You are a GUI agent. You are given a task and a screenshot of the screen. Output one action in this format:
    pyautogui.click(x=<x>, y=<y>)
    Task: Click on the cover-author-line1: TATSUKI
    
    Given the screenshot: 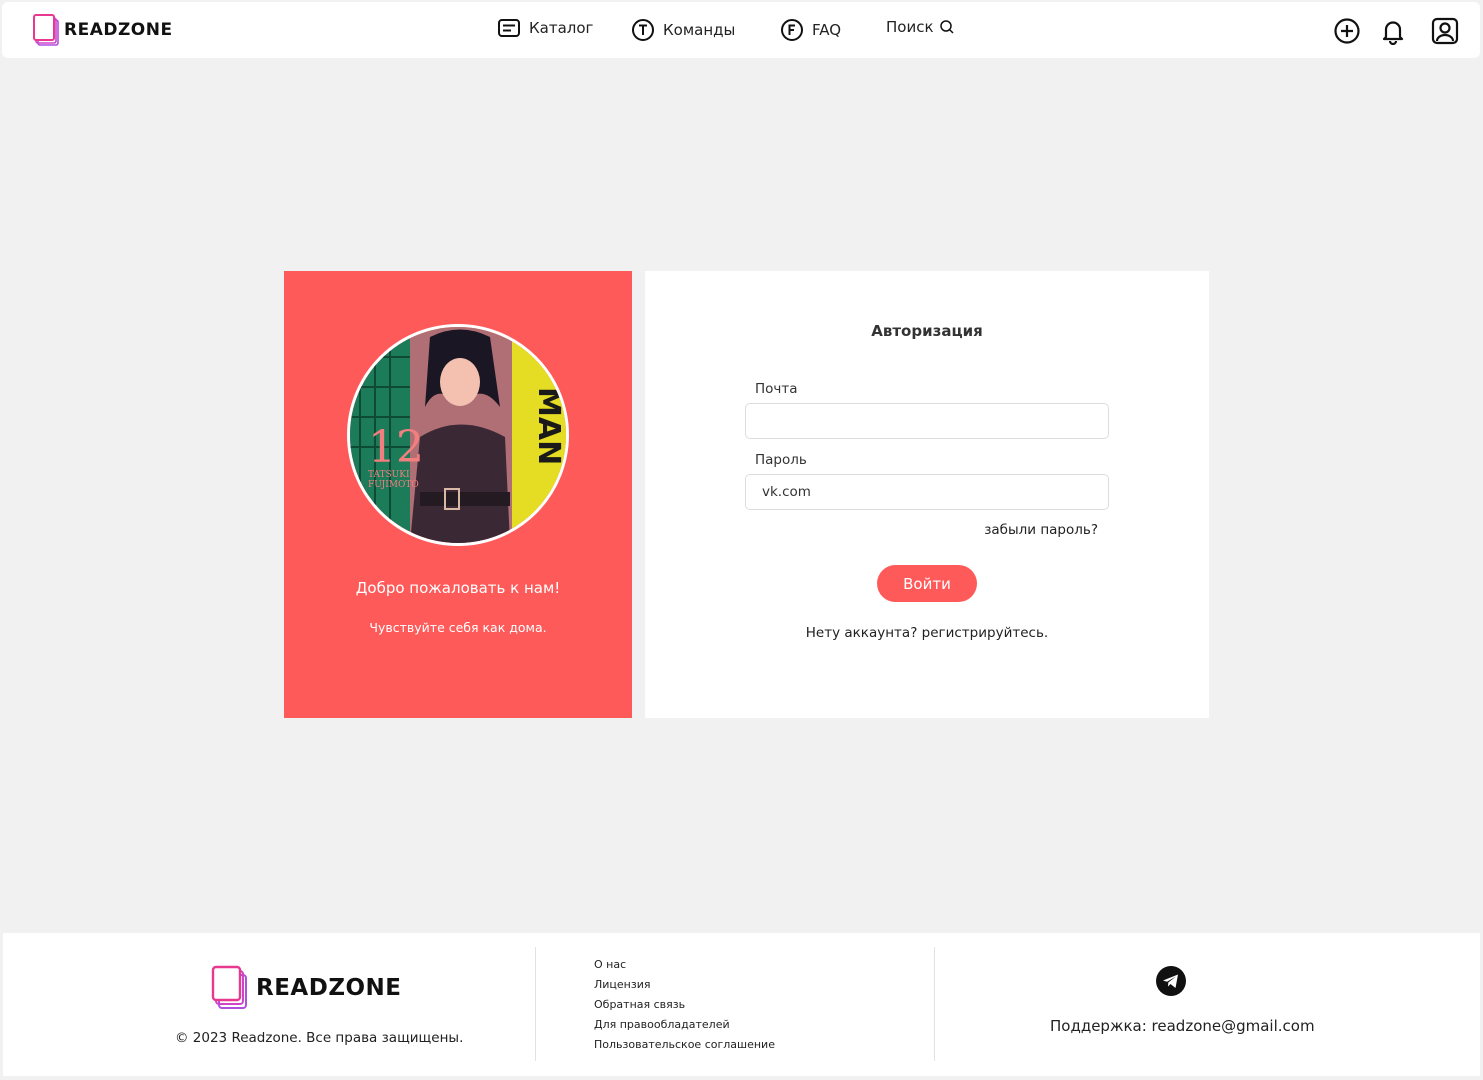 What is the action you would take?
    pyautogui.click(x=389, y=475)
    